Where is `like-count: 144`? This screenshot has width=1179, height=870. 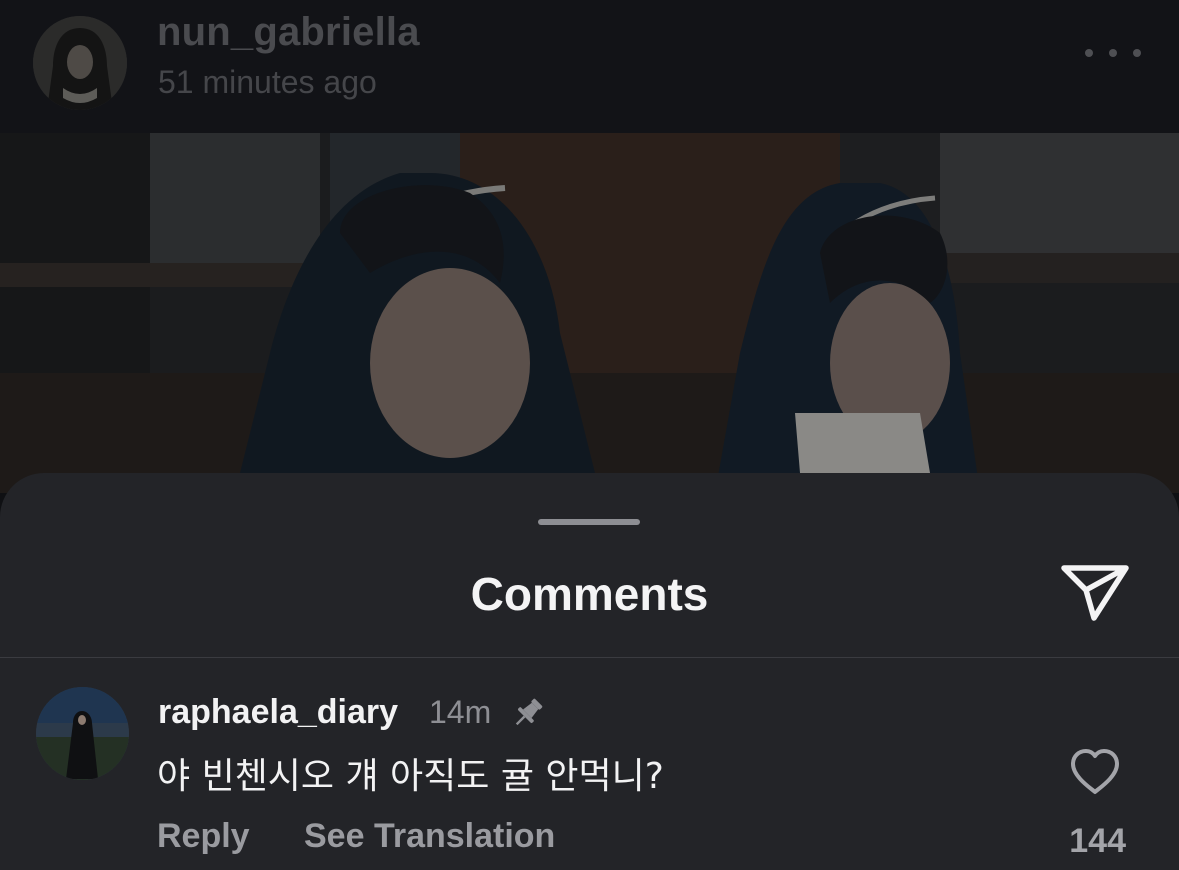
like-count: 144 is located at coordinates (1097, 841).